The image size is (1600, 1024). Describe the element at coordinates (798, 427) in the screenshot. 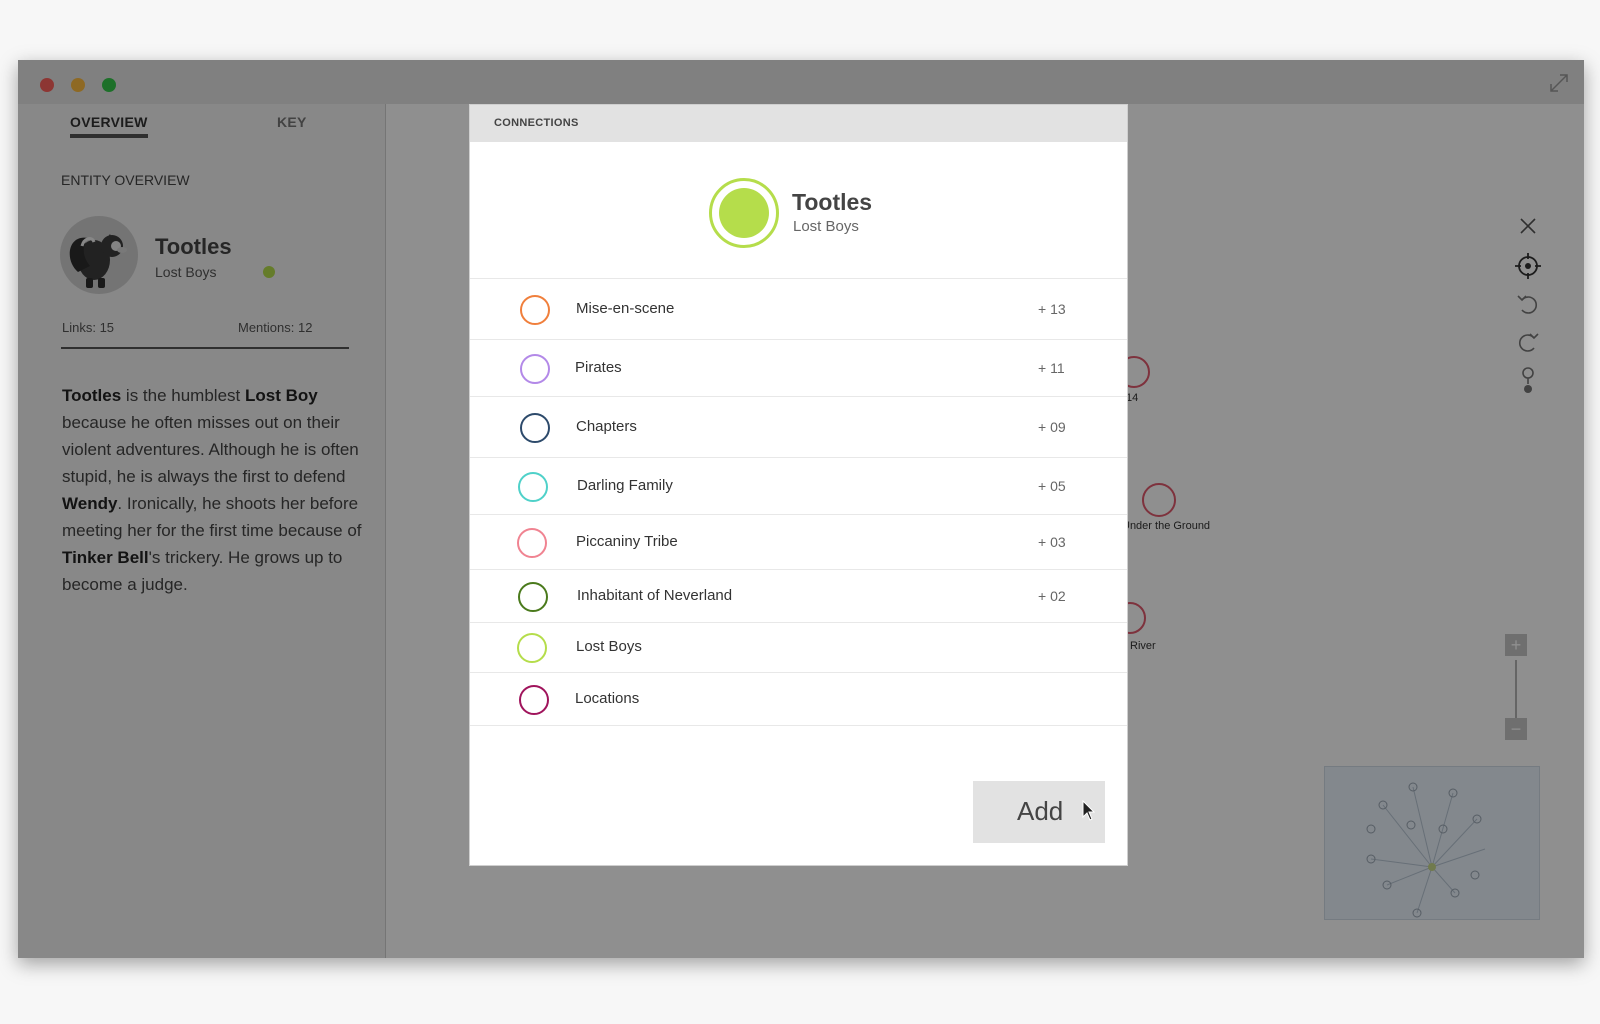

I see `connection-row: Chapters + 09` at that location.